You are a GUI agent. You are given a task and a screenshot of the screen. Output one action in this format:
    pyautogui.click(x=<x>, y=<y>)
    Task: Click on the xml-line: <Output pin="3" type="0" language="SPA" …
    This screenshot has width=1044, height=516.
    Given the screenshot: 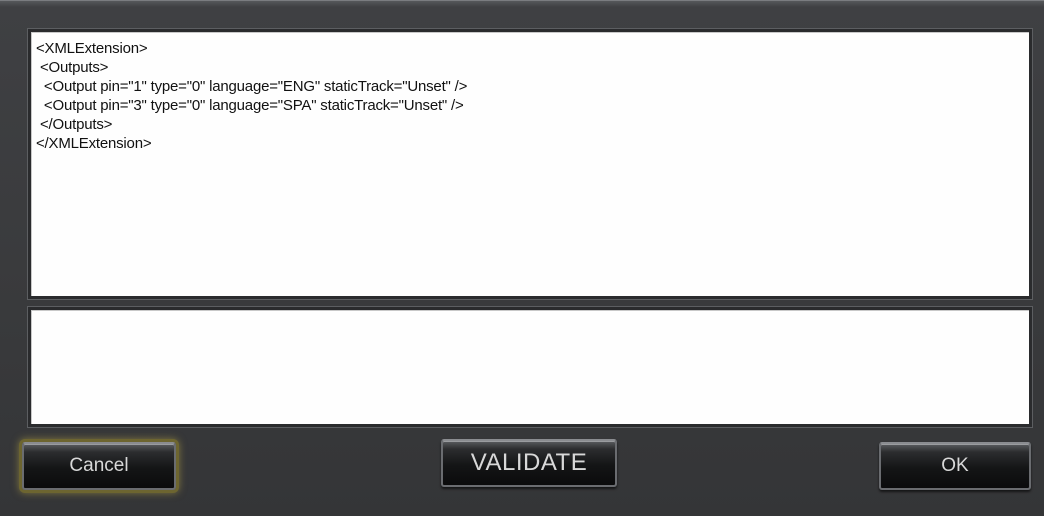 What is the action you would take?
    pyautogui.click(x=250, y=105)
    